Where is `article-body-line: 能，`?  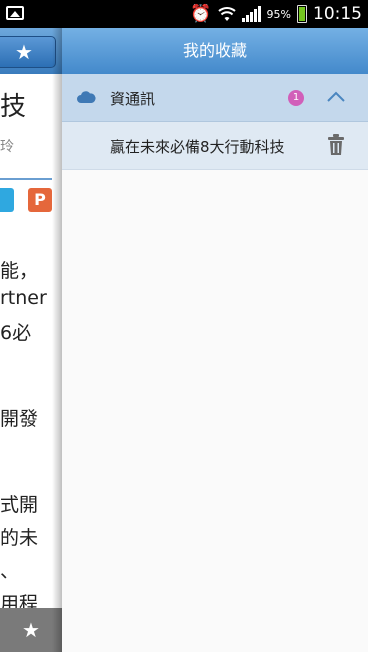
article-body-line: 能， is located at coordinates (19, 271).